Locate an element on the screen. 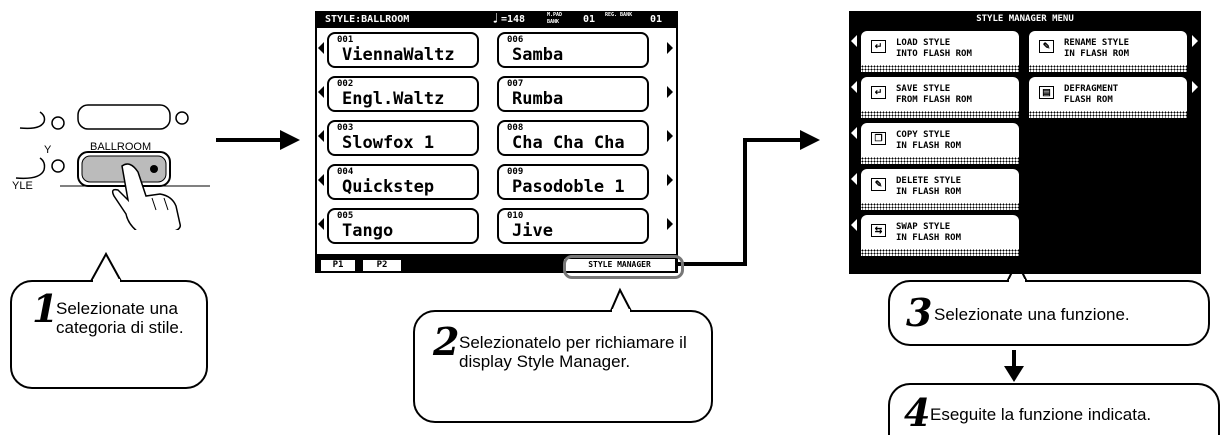 This screenshot has width=1225, height=435. callout-step-3: 3 Selezionate una funzione. is located at coordinates (1049, 313).